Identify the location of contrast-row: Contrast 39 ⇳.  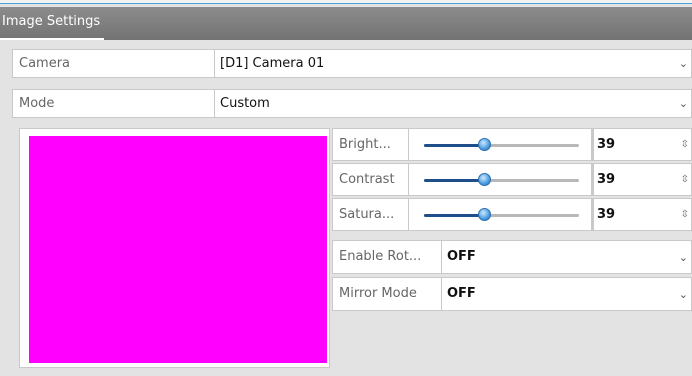
(512, 179).